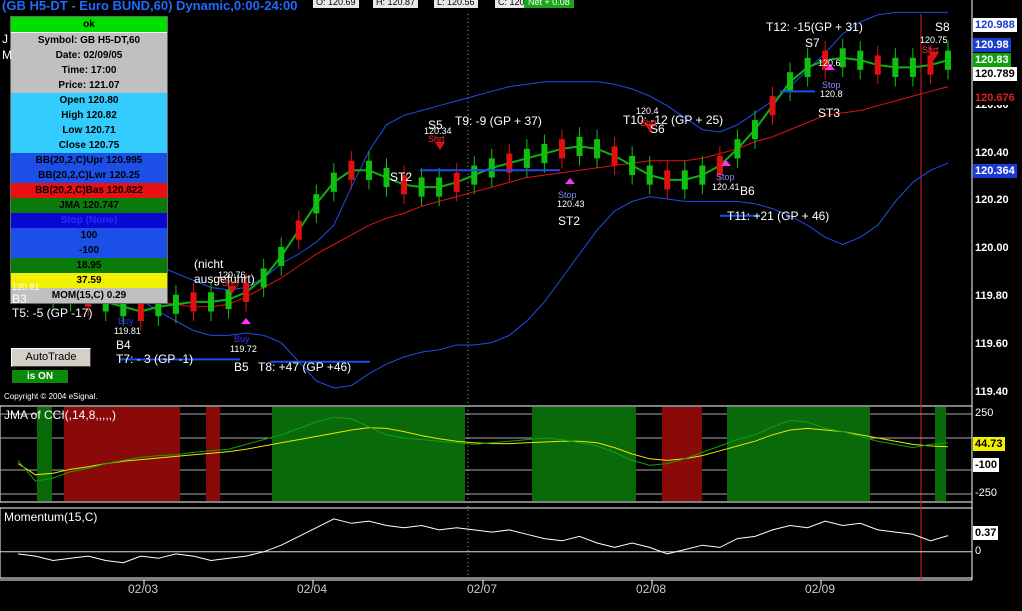 The height and width of the screenshot is (611, 1022). I want to click on trade-annotation: (nicht, so click(209, 264).